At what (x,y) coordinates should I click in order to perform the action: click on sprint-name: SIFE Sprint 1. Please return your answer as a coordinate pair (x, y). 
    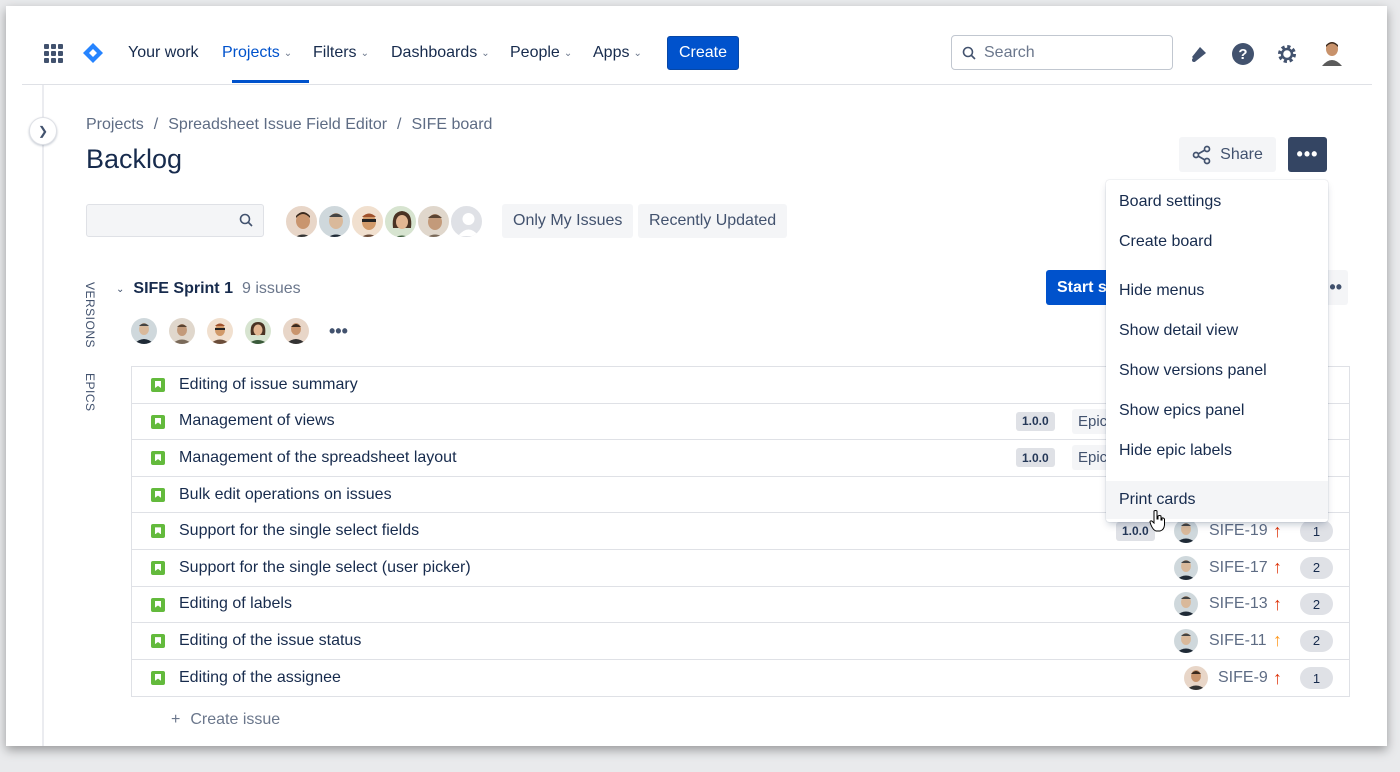
    Looking at the image, I should click on (183, 288).